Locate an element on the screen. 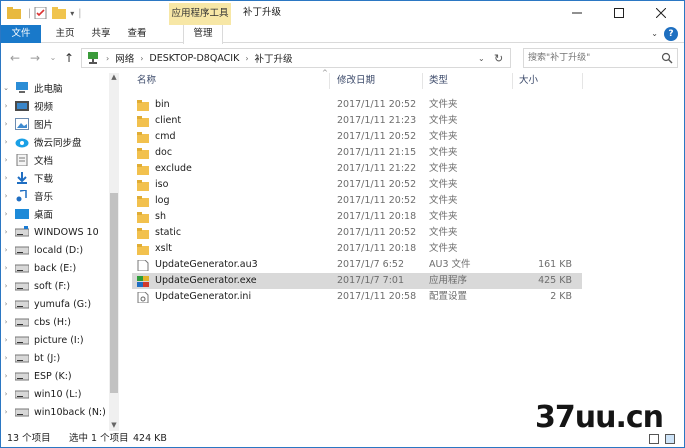  file-name: doc is located at coordinates (164, 152).